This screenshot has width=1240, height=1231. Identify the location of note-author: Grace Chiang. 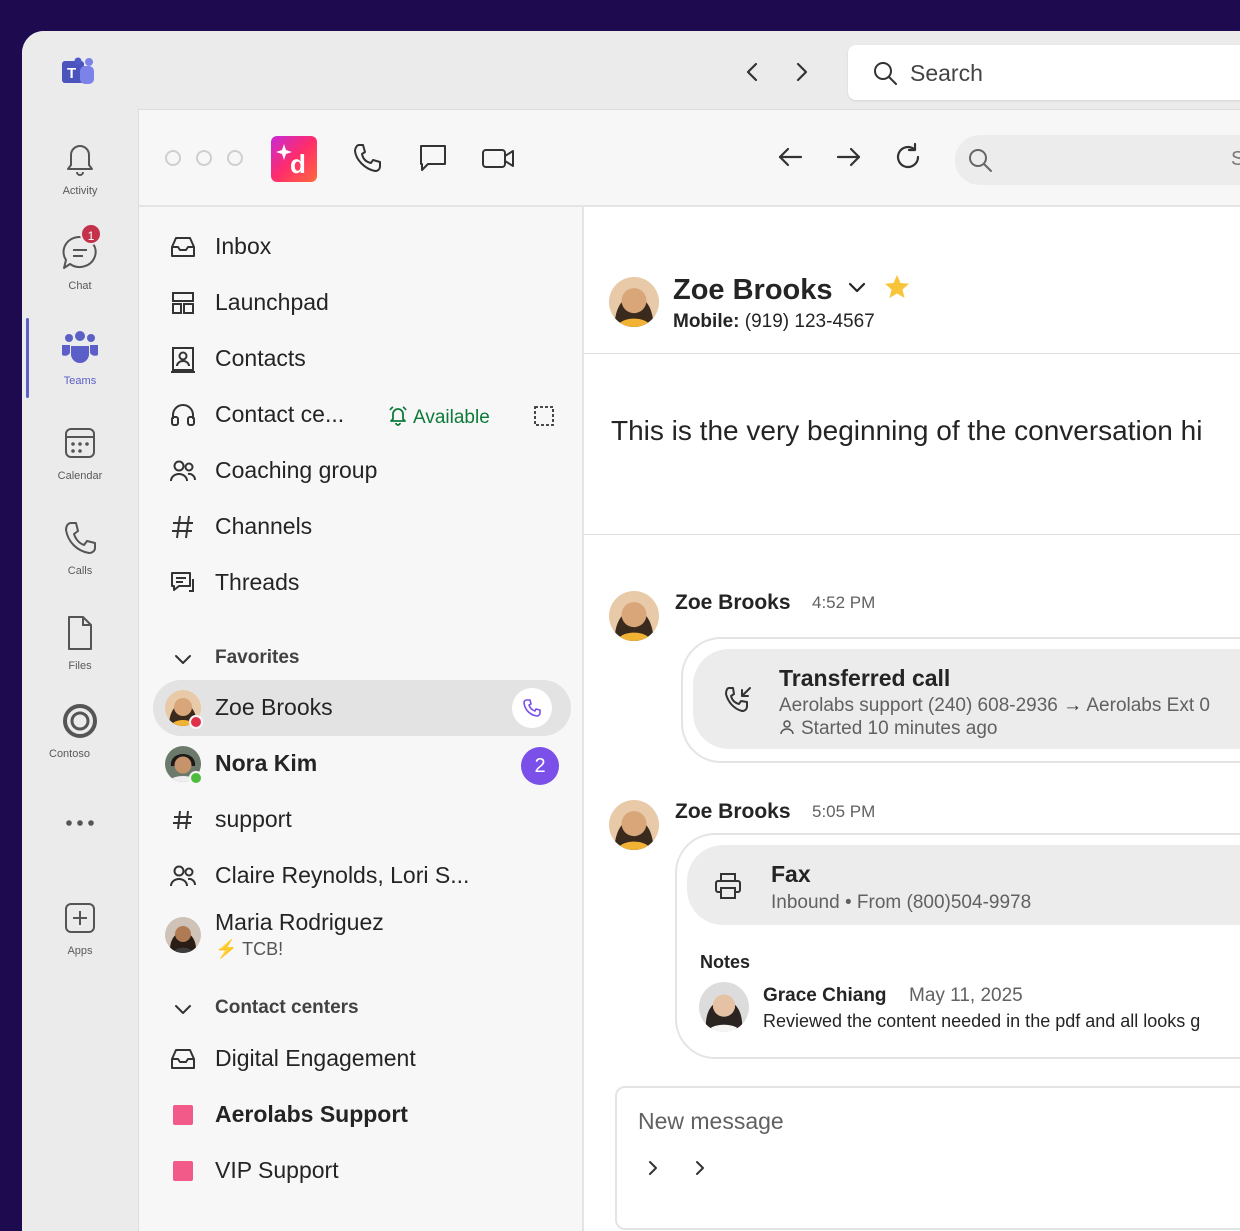
(825, 995).